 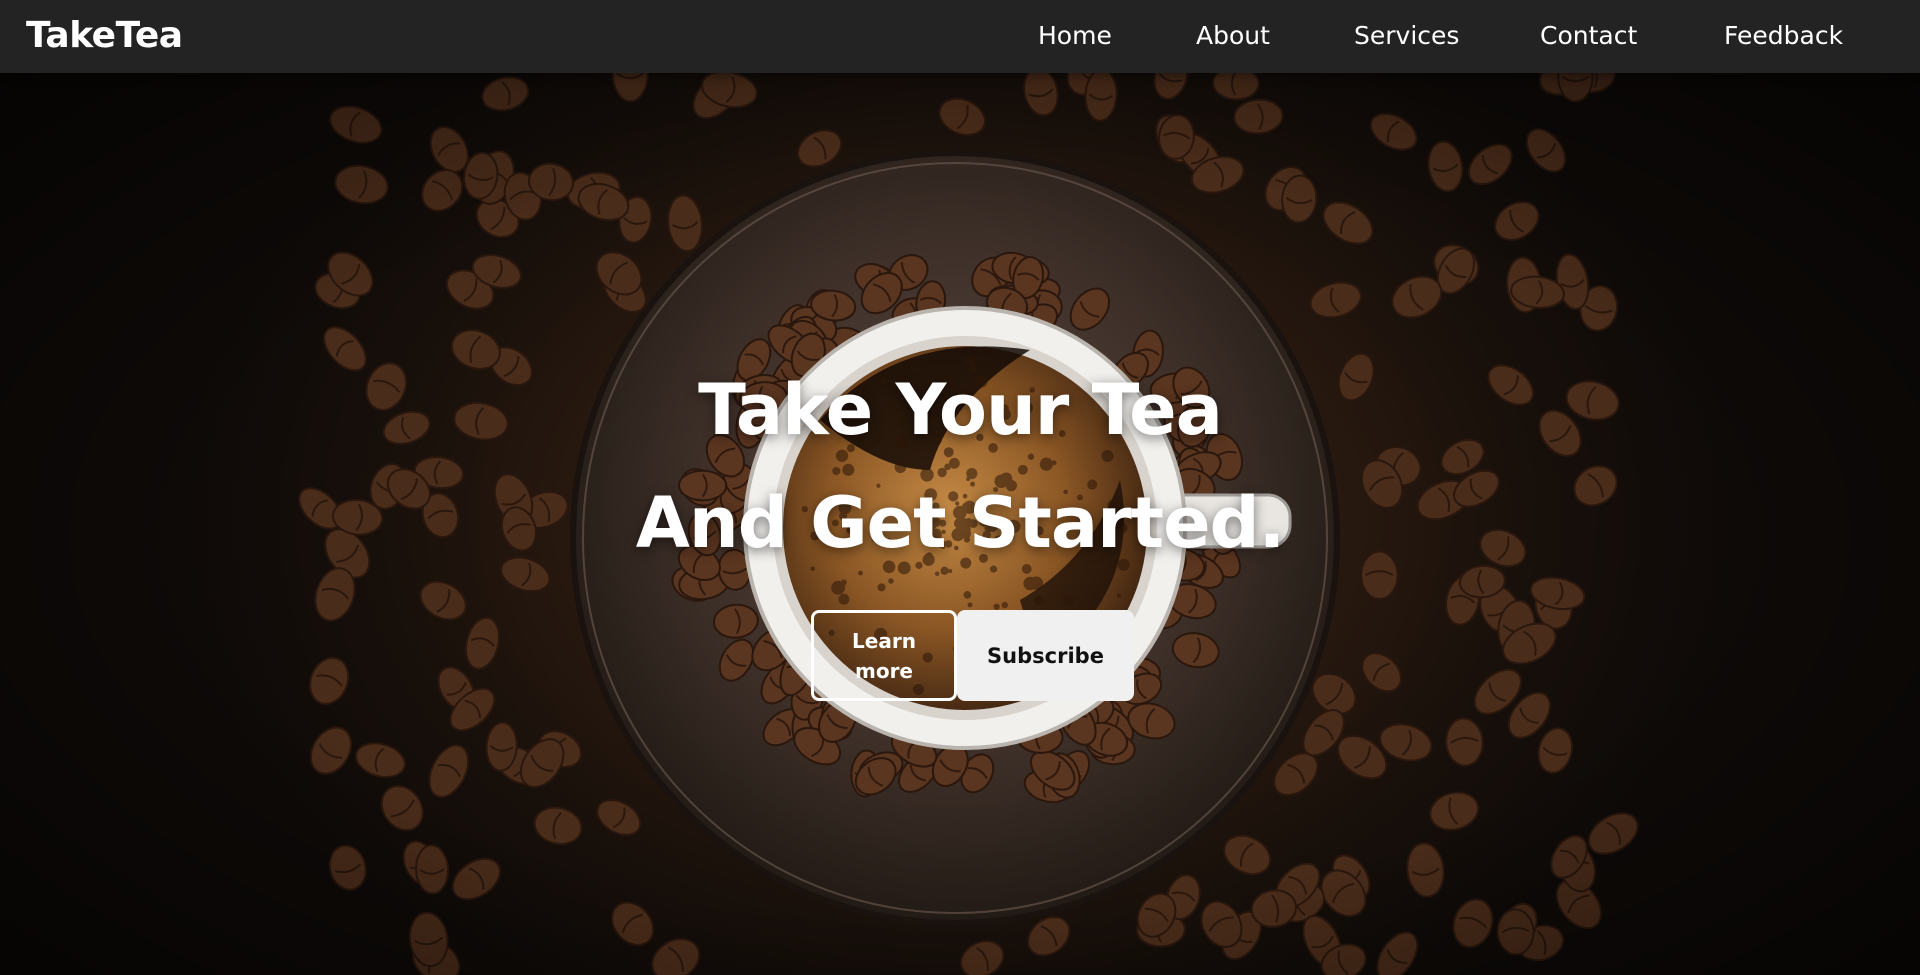 What do you see at coordinates (1406, 36) in the screenshot?
I see `nav-link-services: Services` at bounding box center [1406, 36].